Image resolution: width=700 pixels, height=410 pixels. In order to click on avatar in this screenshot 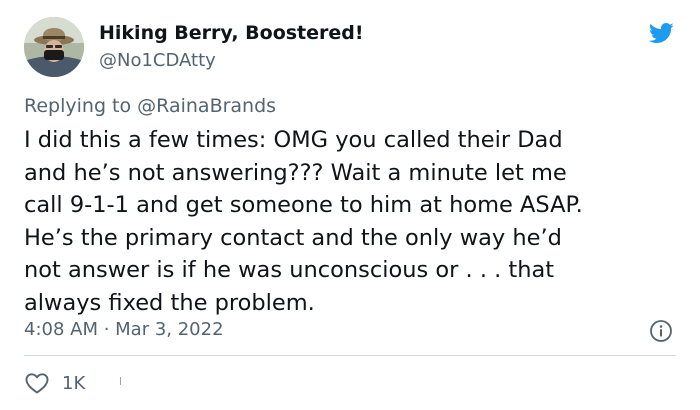, I will do `click(54, 47)`.